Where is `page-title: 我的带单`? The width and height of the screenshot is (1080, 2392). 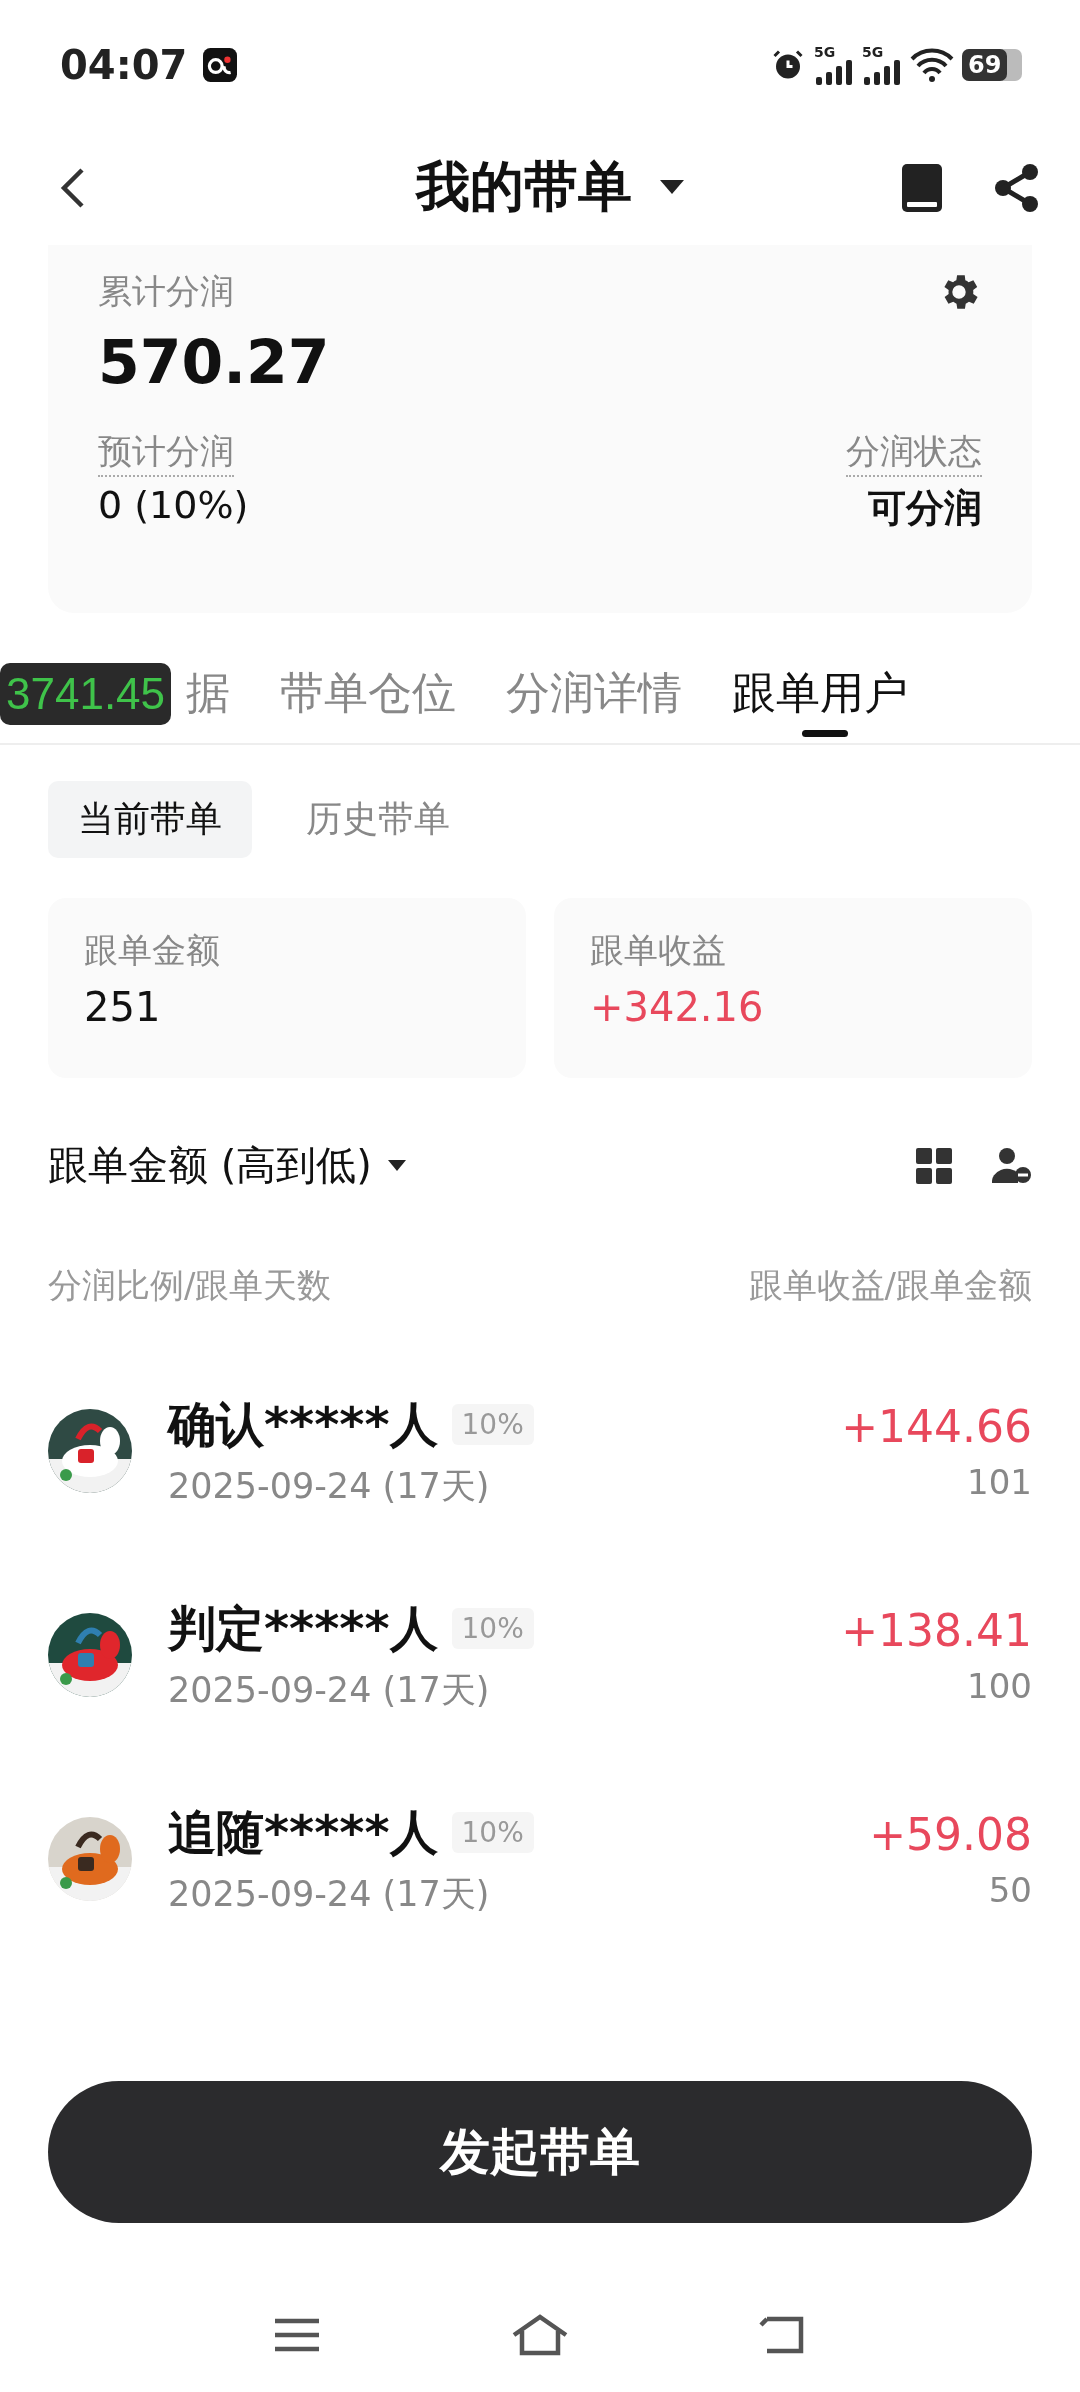 page-title: 我的带单 is located at coordinates (524, 187).